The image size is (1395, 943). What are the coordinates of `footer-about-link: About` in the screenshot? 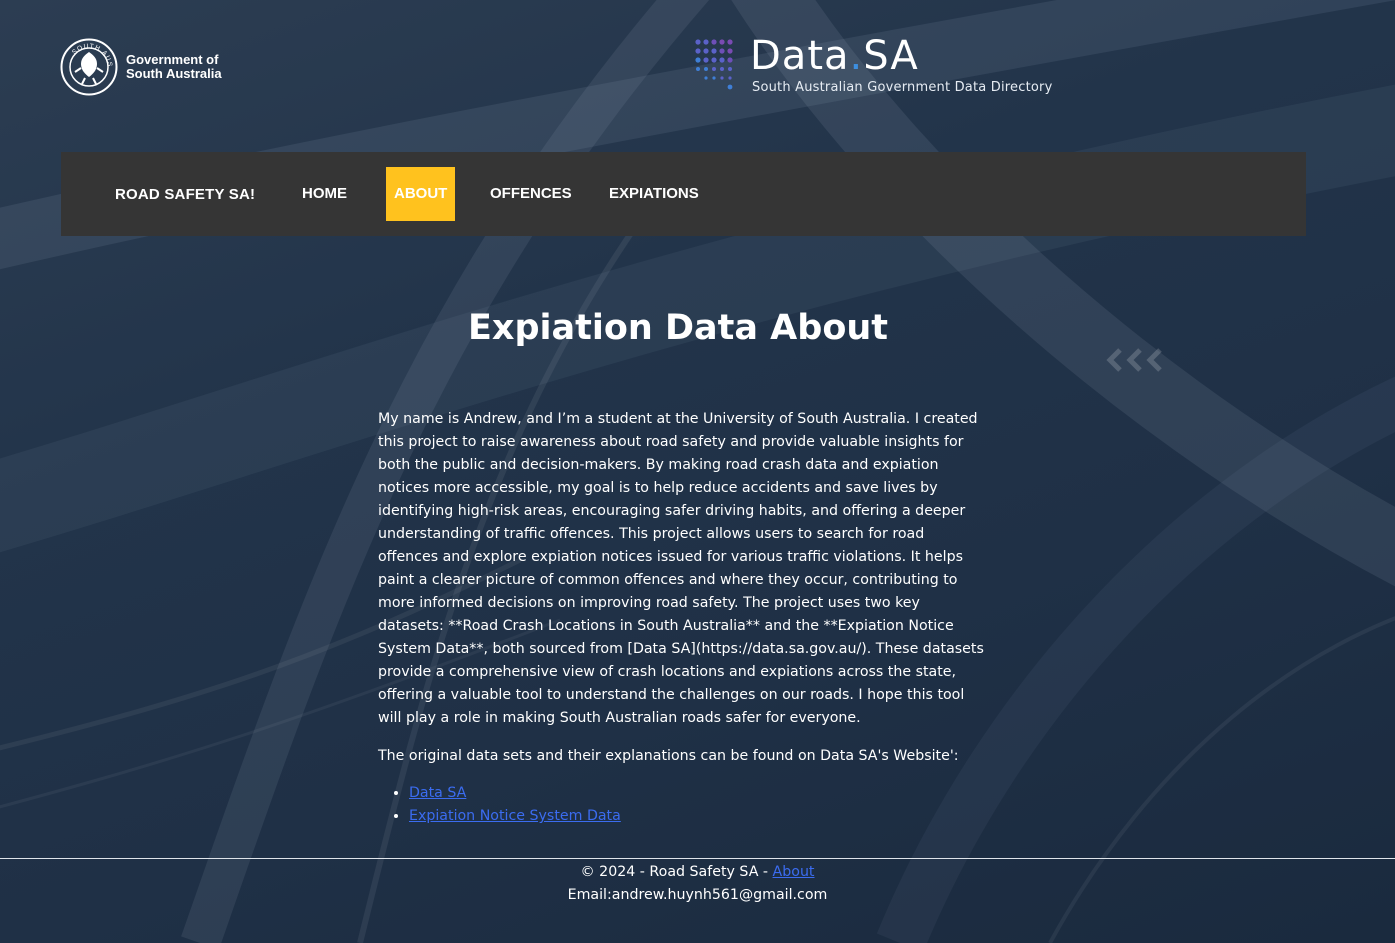 It's located at (794, 872).